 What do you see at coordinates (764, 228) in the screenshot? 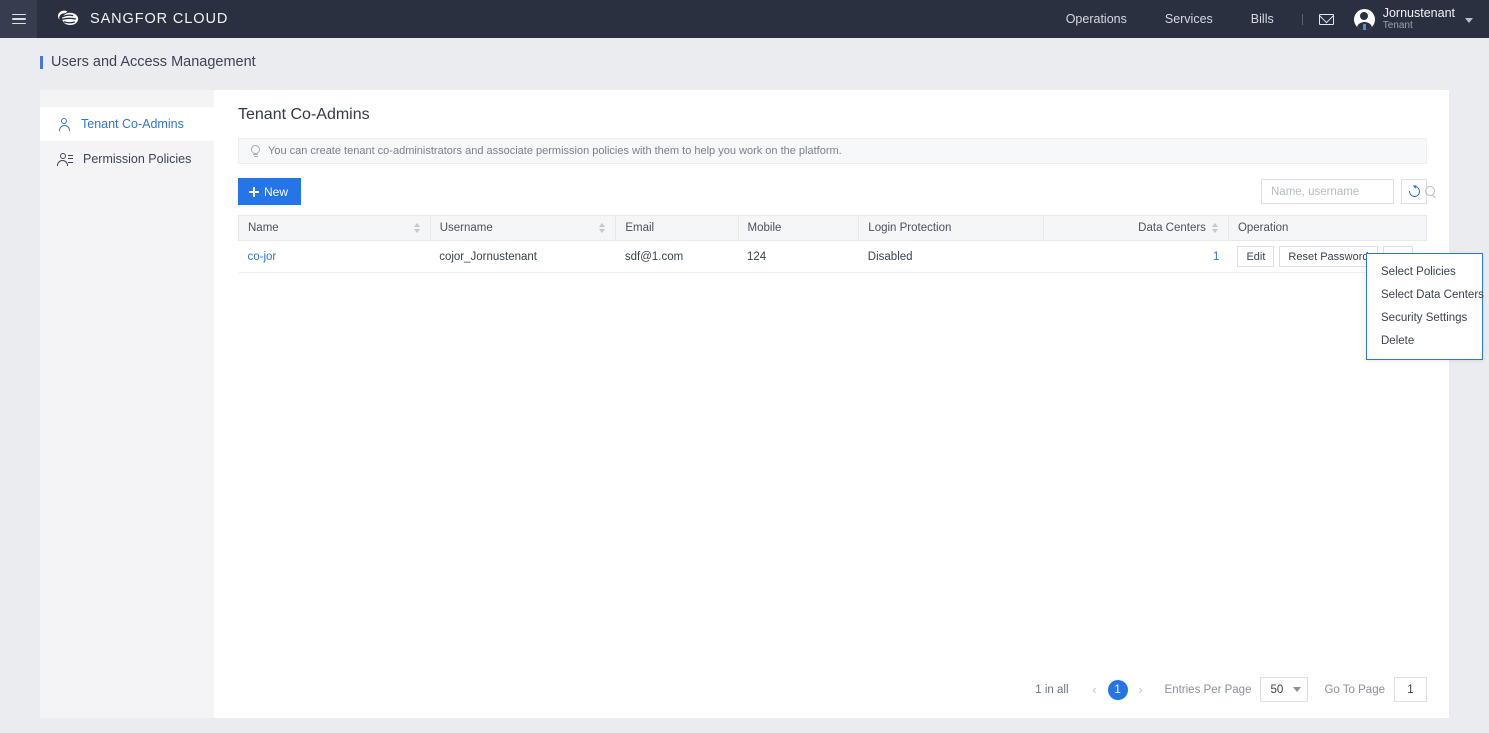
I see `column-label: Mobile` at bounding box center [764, 228].